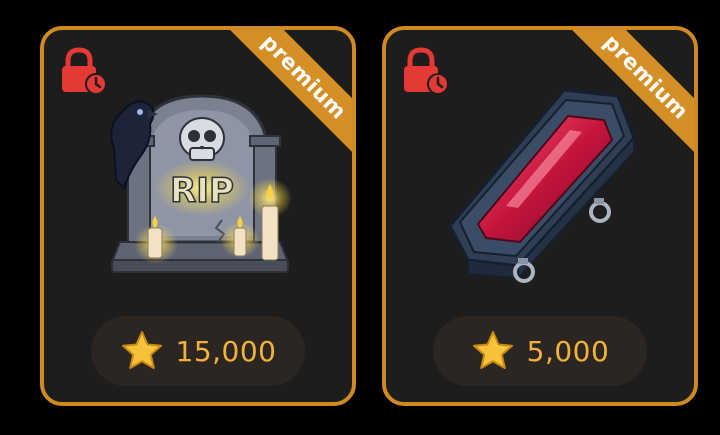  Describe the element at coordinates (568, 351) in the screenshot. I see `price-value: 5,000` at that location.